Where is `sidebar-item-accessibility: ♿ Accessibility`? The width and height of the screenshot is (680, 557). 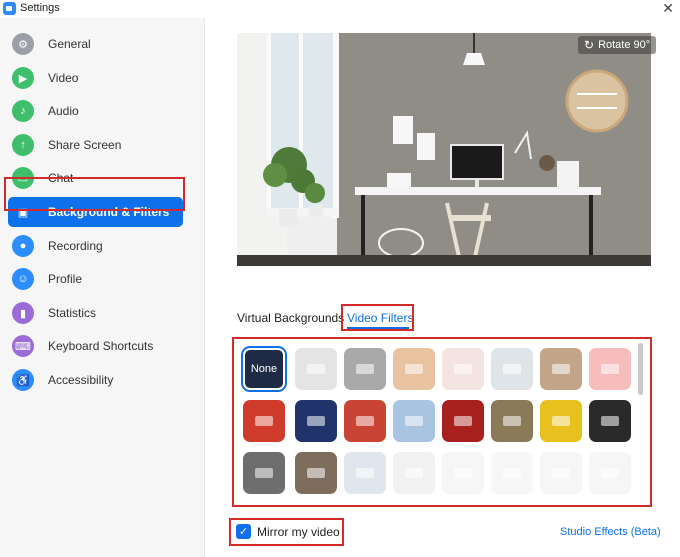 sidebar-item-accessibility: ♿ Accessibility is located at coordinates (95, 380).